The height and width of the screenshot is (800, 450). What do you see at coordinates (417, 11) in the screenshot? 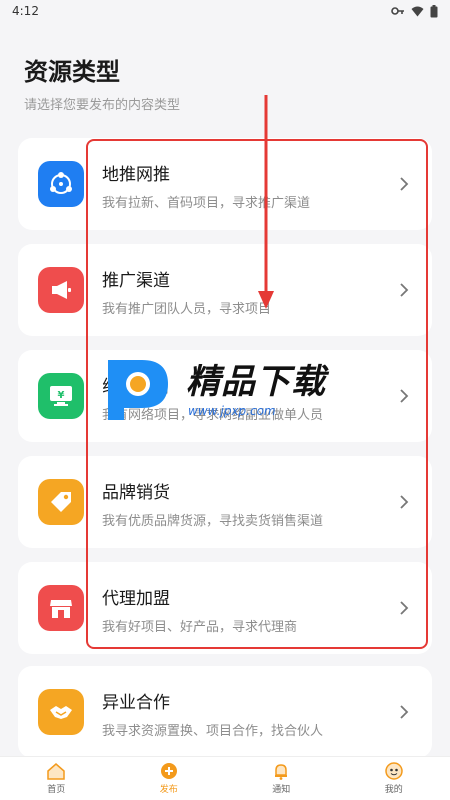
I see `wifi-icon` at bounding box center [417, 11].